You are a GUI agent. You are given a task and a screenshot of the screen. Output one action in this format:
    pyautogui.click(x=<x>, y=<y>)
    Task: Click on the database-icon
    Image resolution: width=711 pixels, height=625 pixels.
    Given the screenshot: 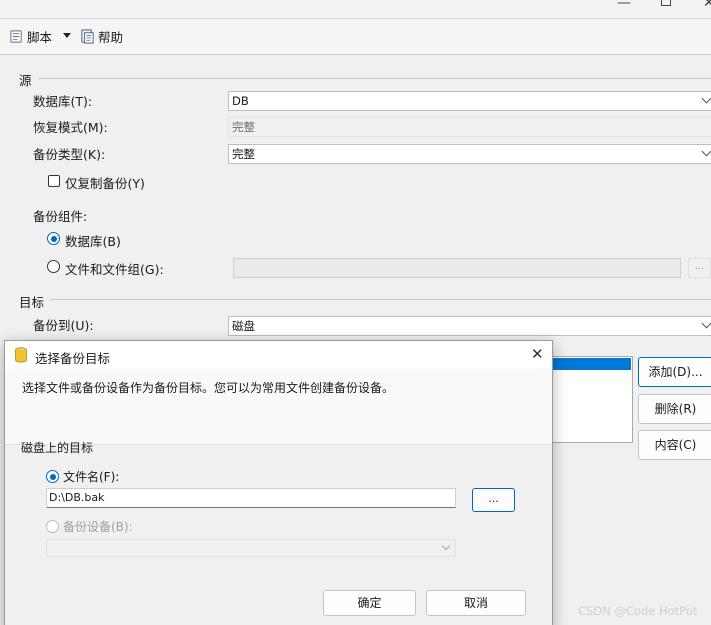 What is the action you would take?
    pyautogui.click(x=21, y=355)
    